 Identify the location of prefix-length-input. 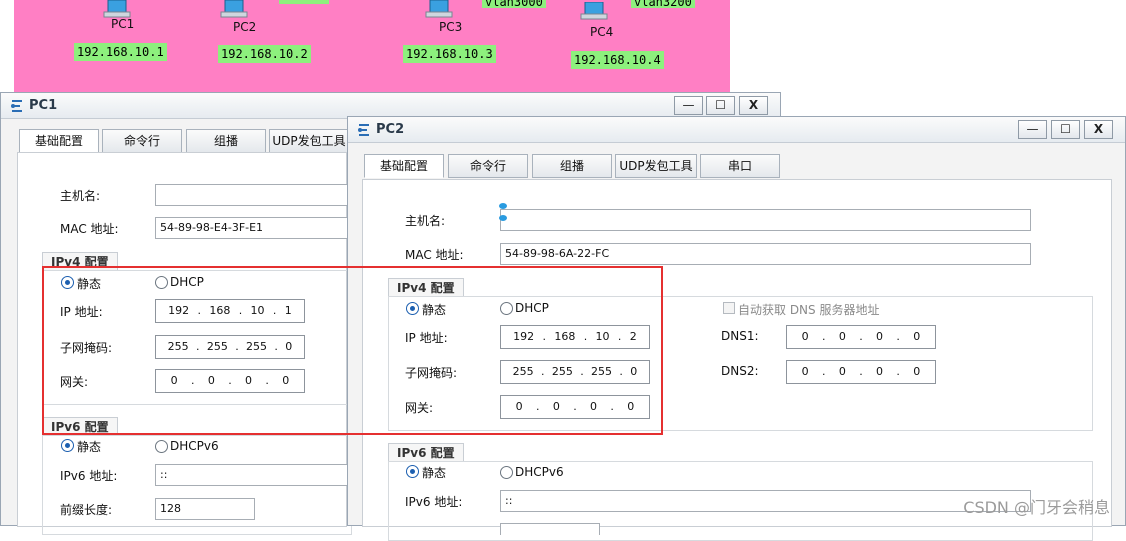
(550, 529).